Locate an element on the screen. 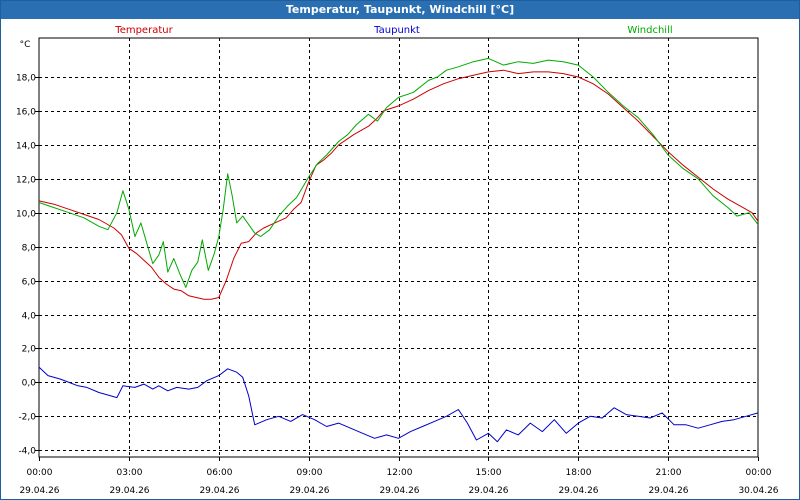  legend-windchill: Windchill is located at coordinates (649, 30).